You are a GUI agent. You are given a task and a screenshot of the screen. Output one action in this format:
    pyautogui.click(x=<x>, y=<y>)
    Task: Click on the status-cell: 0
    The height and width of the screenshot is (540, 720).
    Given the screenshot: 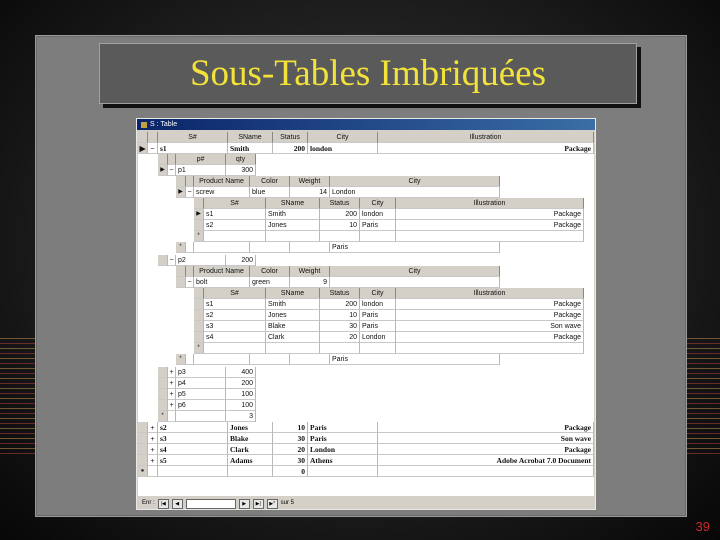 What is the action you would take?
    pyautogui.click(x=290, y=471)
    